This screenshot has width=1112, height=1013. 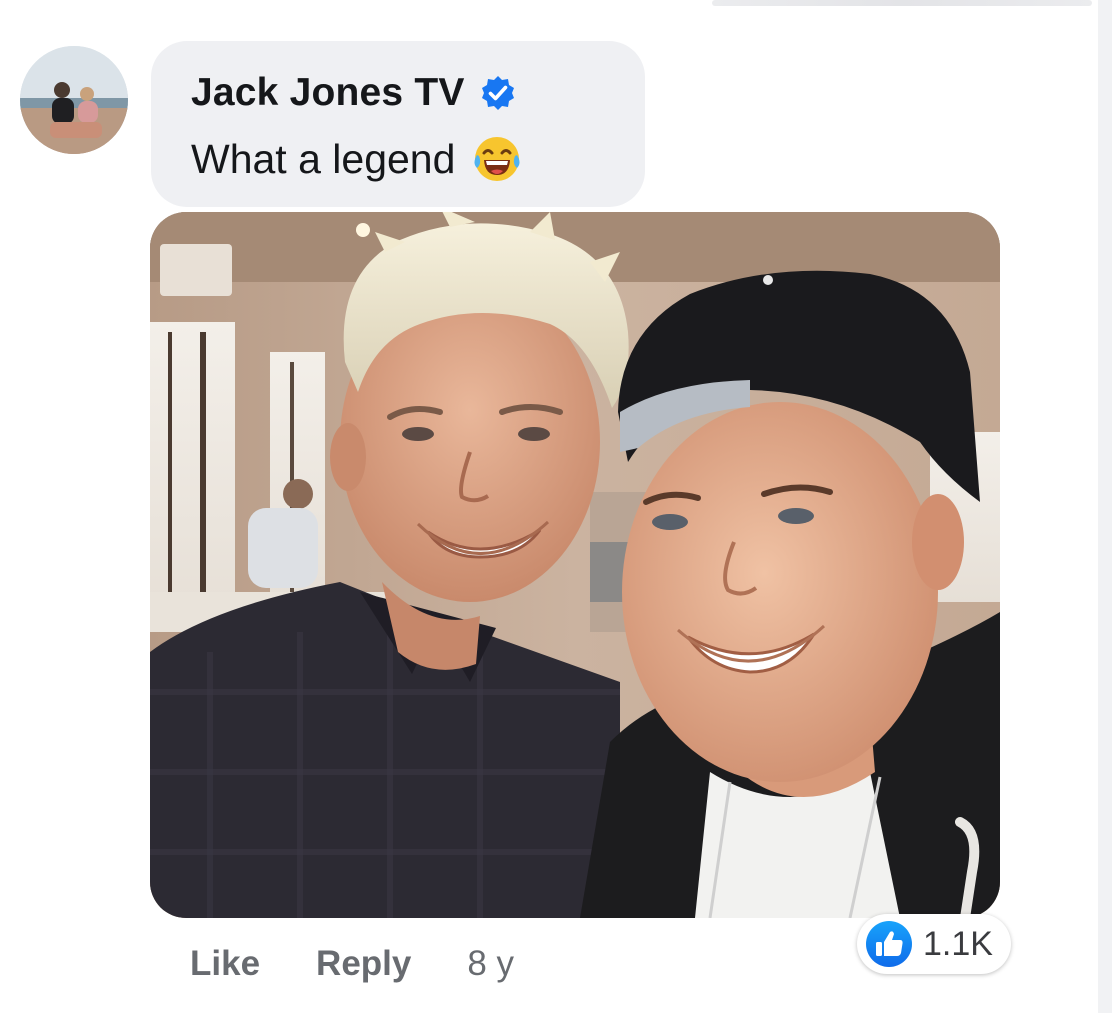 I want to click on laughing-tears-emoji-icon, so click(x=497, y=159).